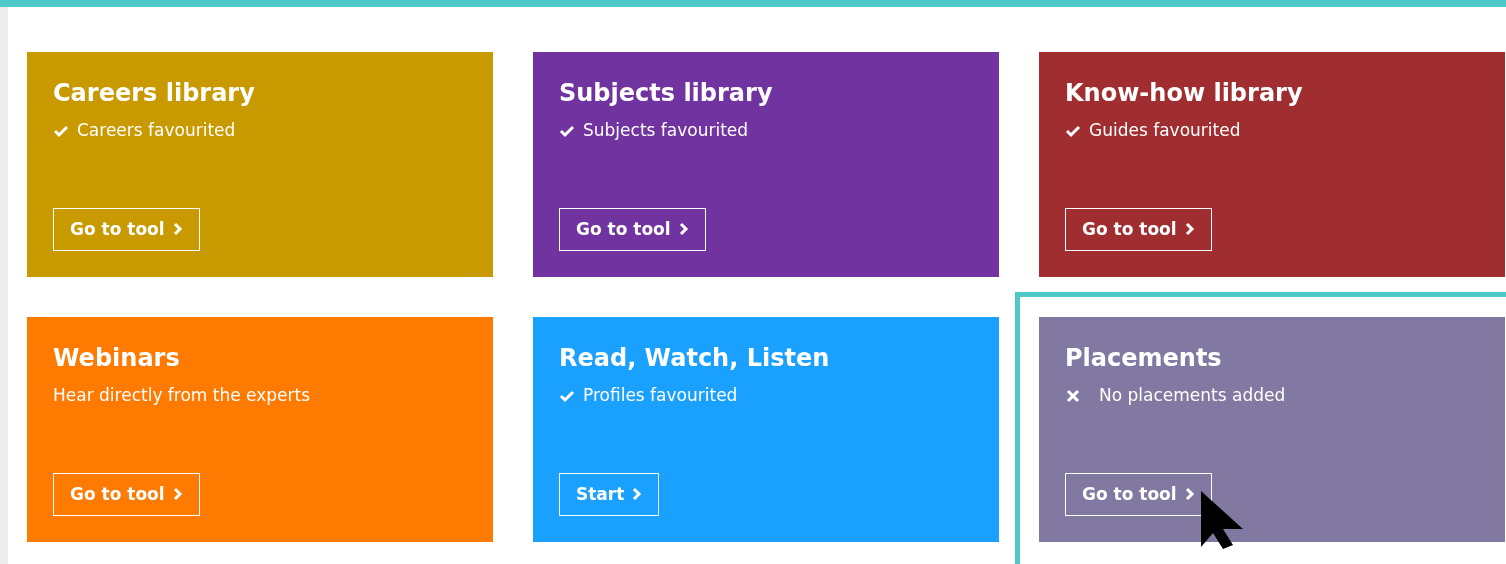 This screenshot has width=1506, height=564. What do you see at coordinates (1165, 130) in the screenshot?
I see `card-status: Guides favourited` at bounding box center [1165, 130].